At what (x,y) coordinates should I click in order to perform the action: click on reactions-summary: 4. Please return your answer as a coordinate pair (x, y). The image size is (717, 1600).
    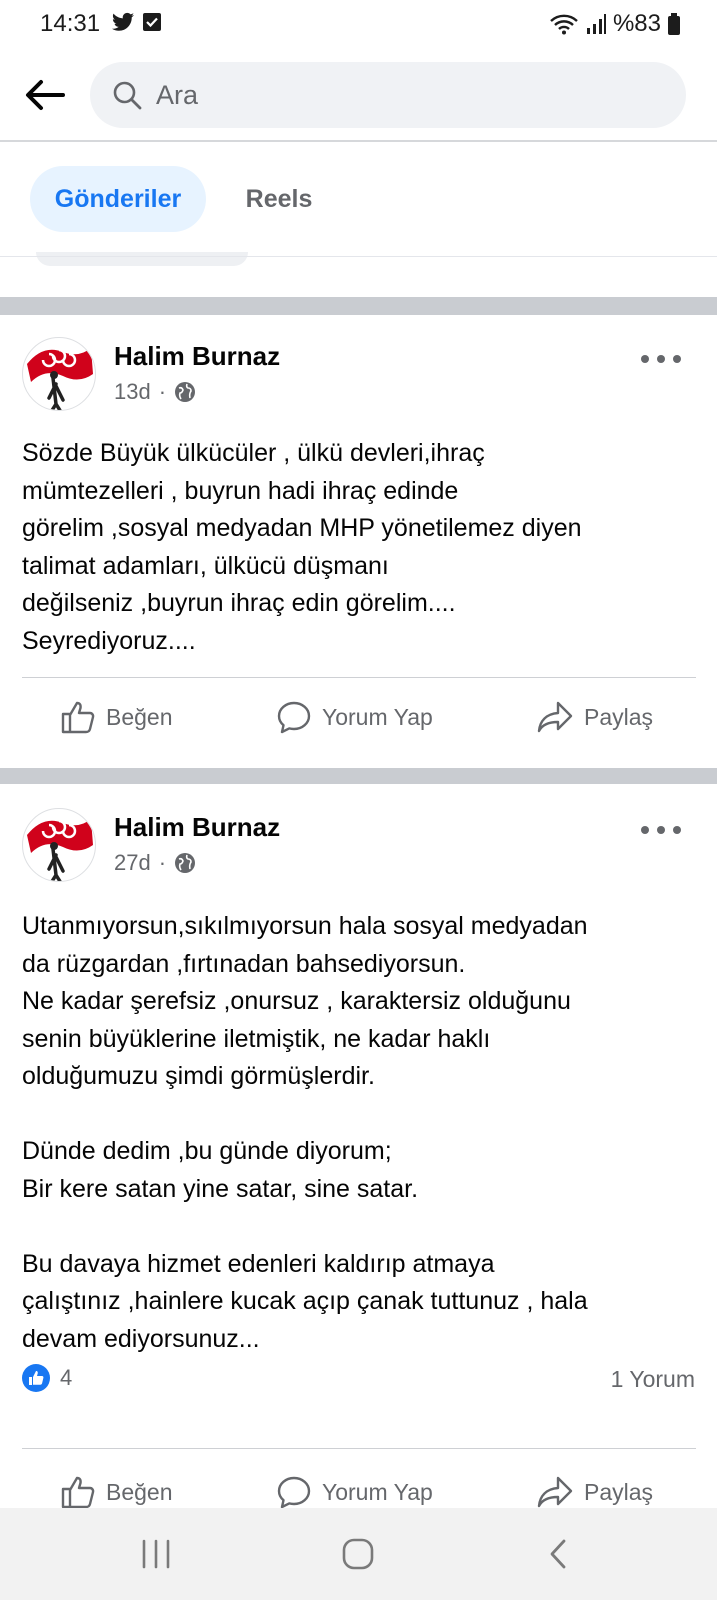
    Looking at the image, I should click on (47, 1378).